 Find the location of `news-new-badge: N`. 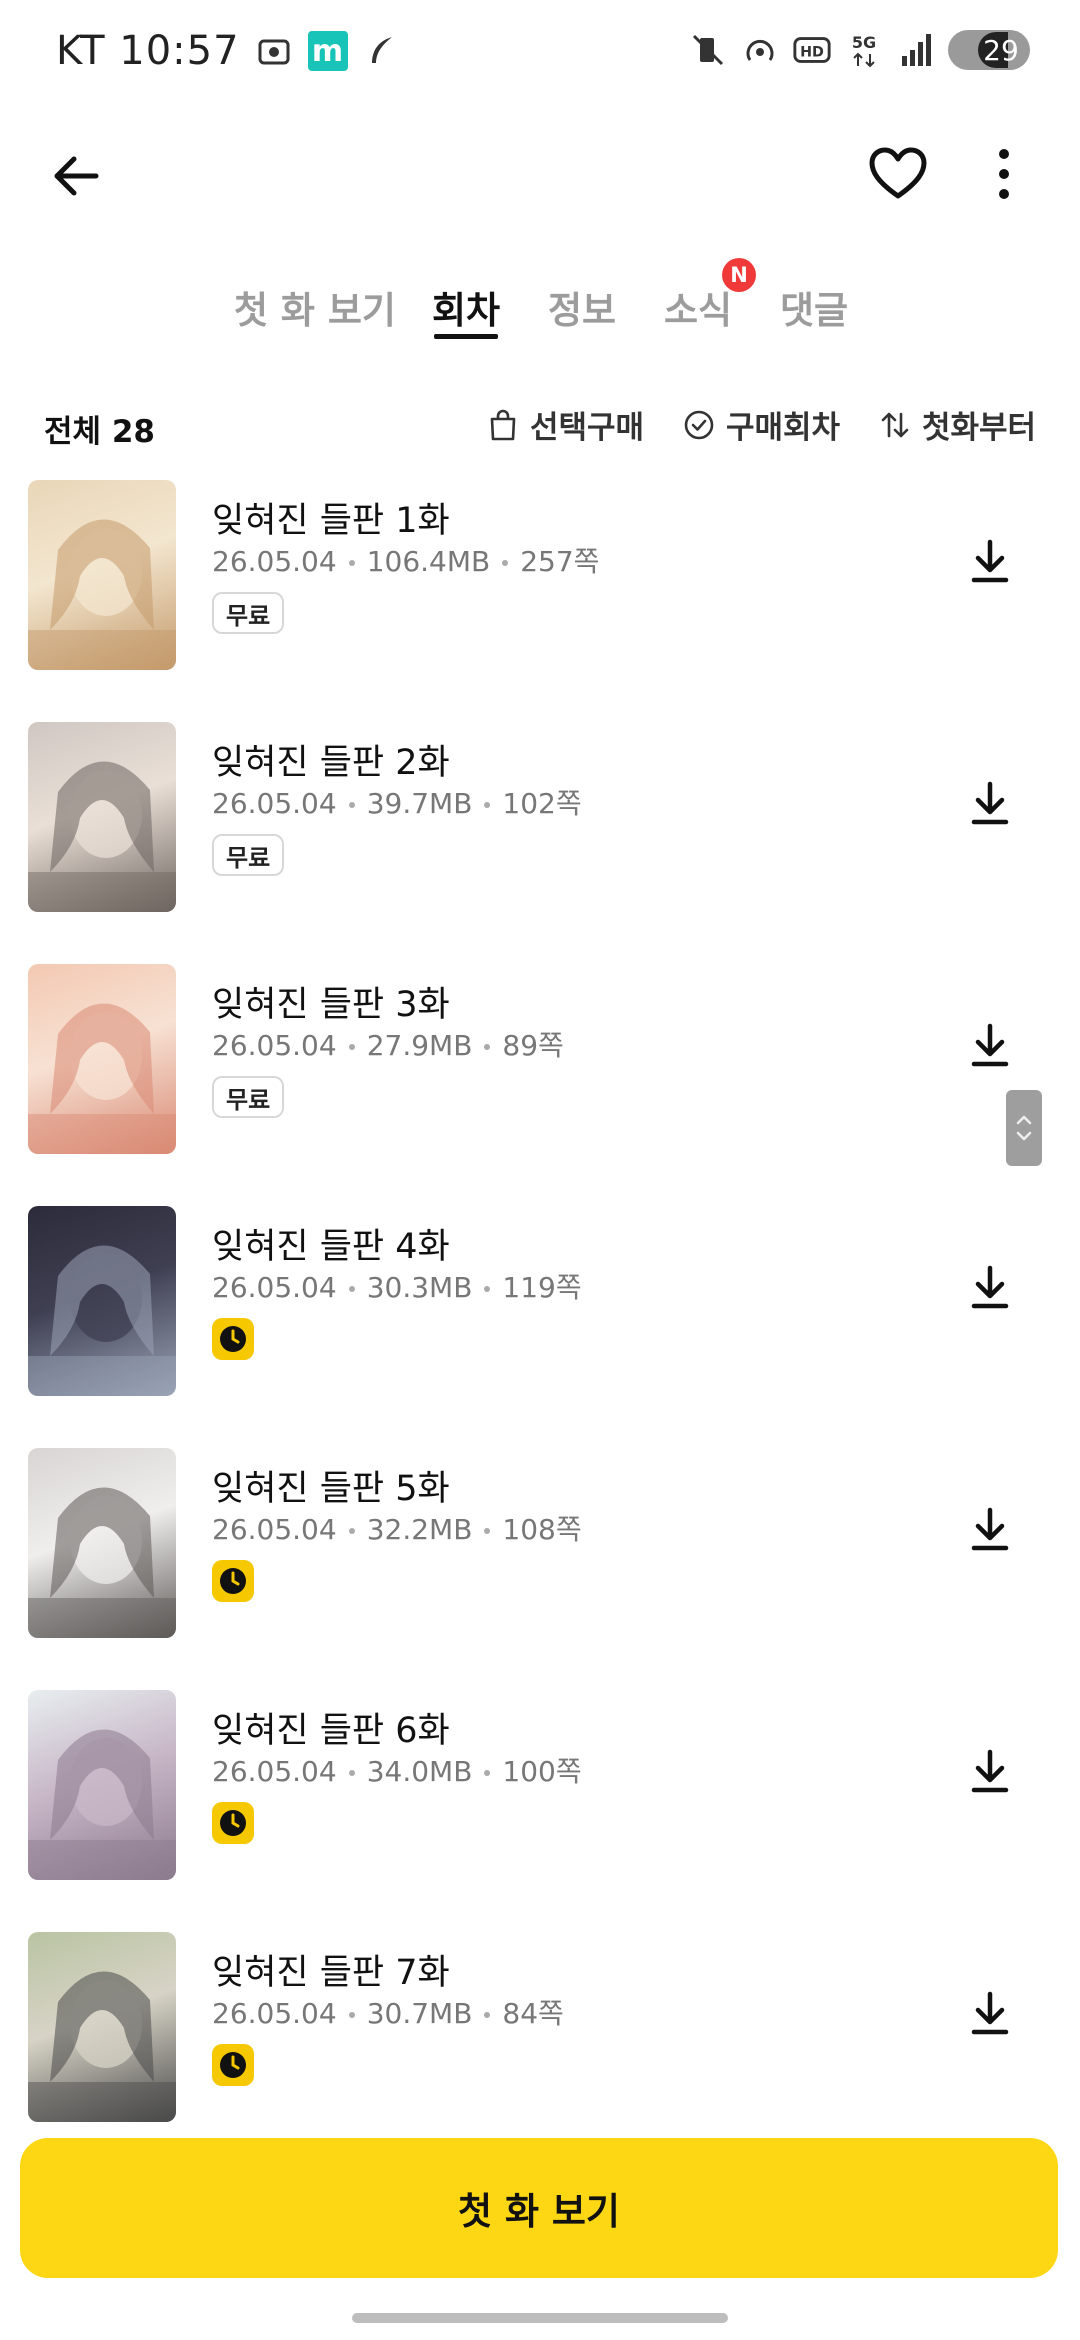

news-new-badge: N is located at coordinates (739, 275).